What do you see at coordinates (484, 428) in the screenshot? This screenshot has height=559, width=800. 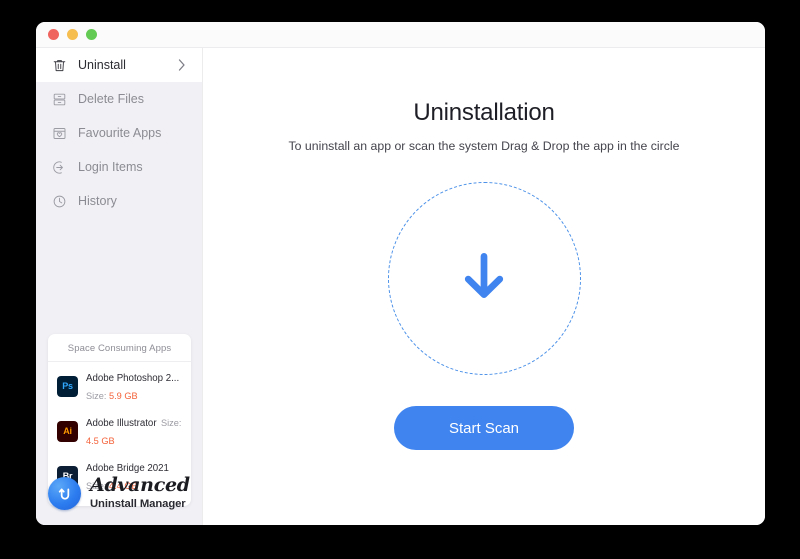 I see `start-scan-button: Start Scan` at bounding box center [484, 428].